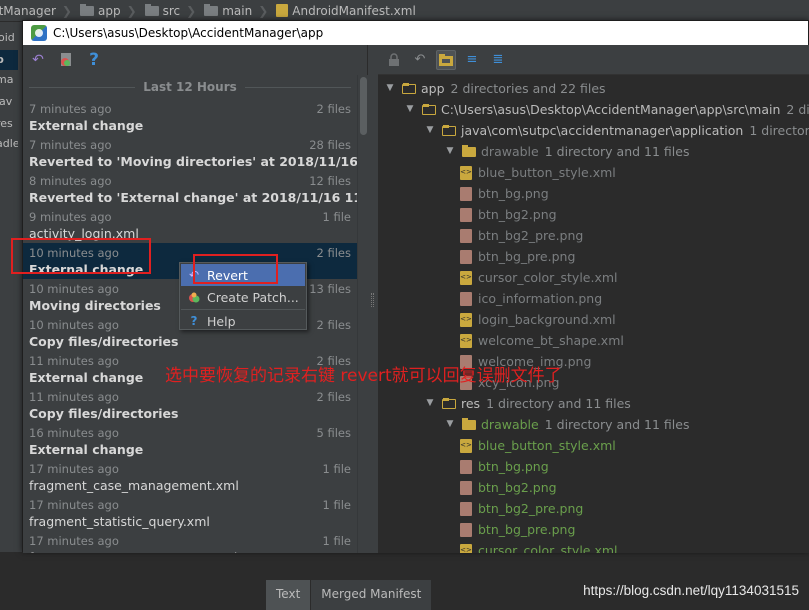  What do you see at coordinates (472, 60) in the screenshot?
I see `expand-all-icon: ≡` at bounding box center [472, 60].